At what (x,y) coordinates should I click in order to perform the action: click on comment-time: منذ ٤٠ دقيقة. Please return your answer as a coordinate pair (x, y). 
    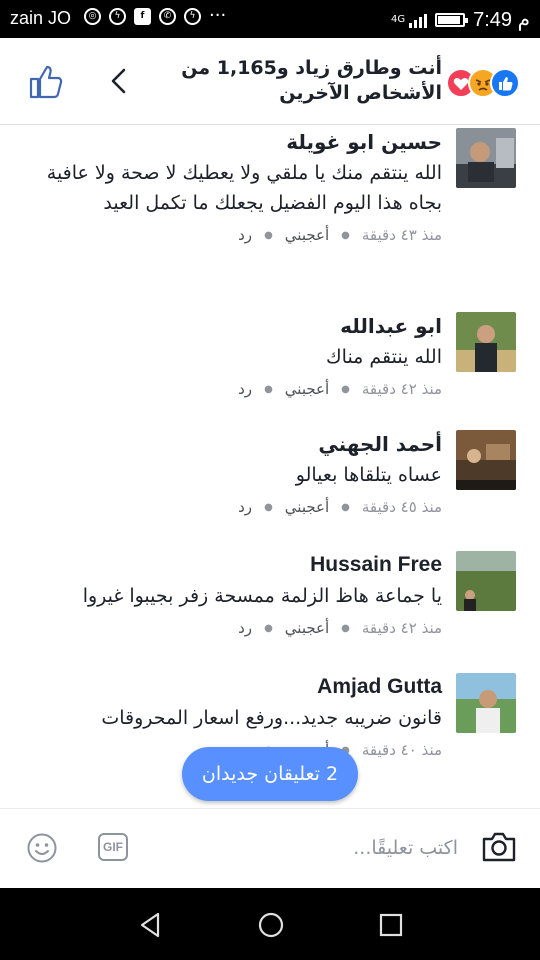
    Looking at the image, I should click on (401, 750).